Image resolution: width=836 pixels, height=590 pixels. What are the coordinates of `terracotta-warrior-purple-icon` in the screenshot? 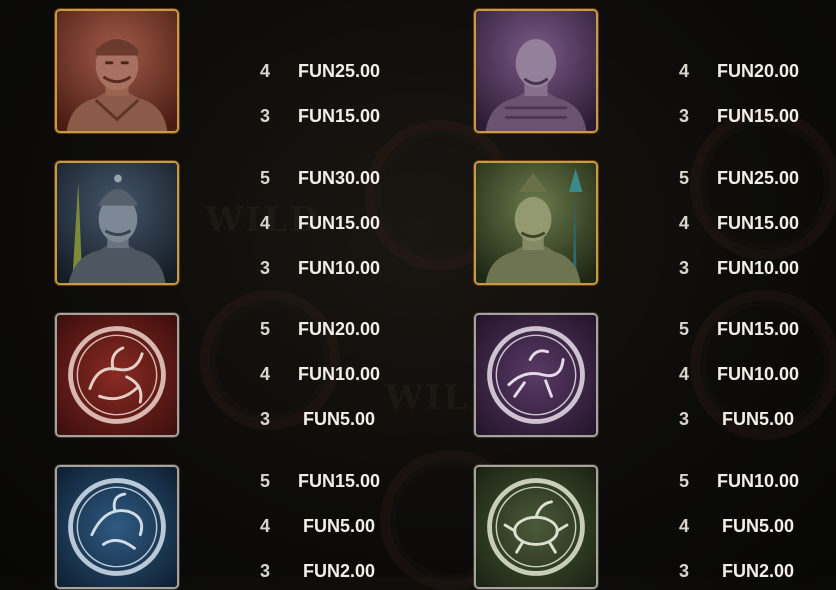 It's located at (536, 71).